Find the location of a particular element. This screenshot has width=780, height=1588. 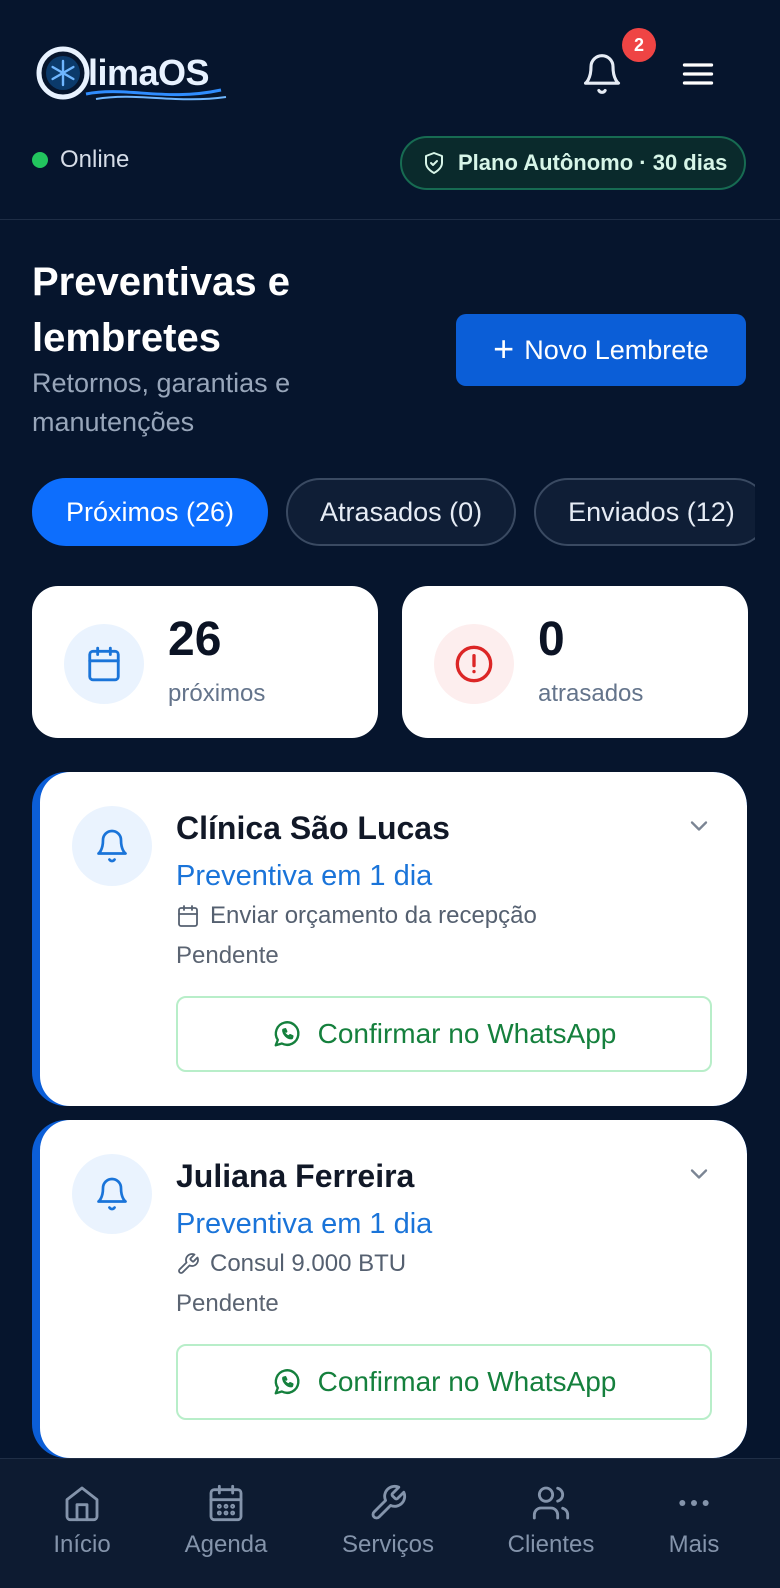

tab-upcoming: Próximos (26) is located at coordinates (150, 512).